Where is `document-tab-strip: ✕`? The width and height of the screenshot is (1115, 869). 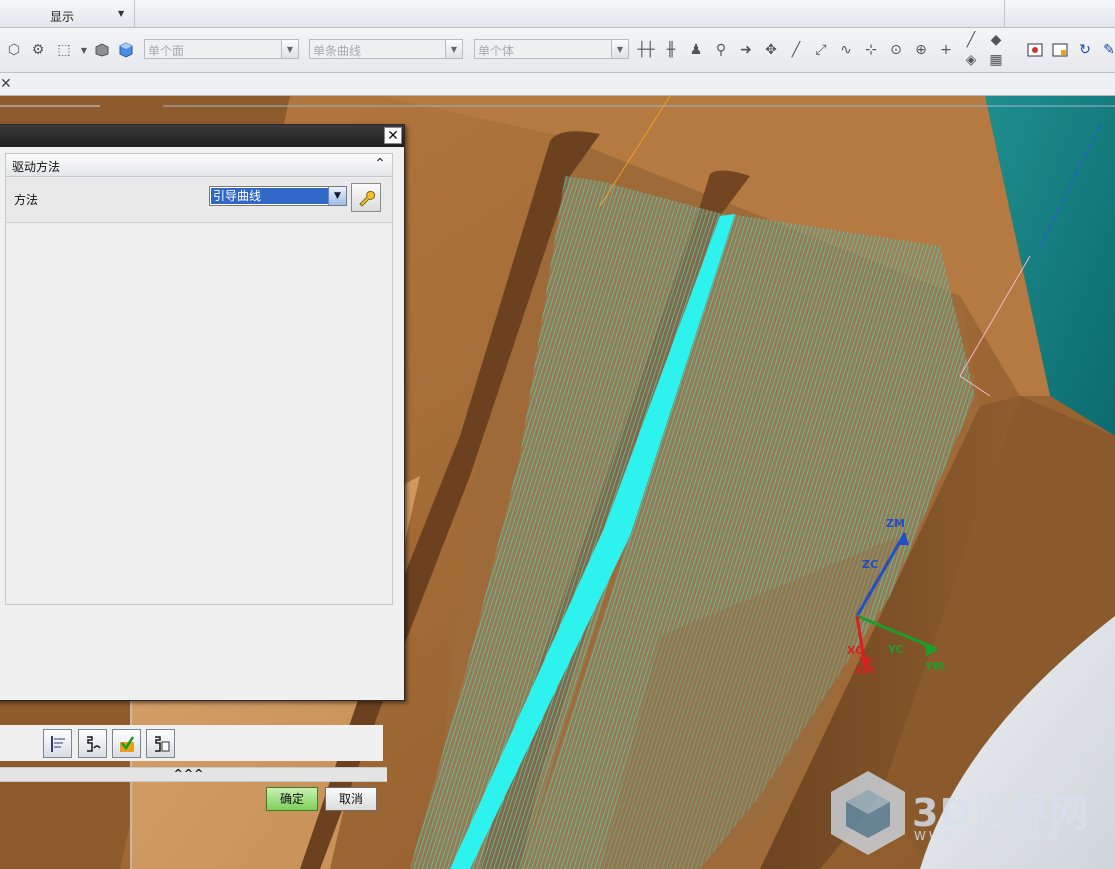 document-tab-strip: ✕ is located at coordinates (557, 84).